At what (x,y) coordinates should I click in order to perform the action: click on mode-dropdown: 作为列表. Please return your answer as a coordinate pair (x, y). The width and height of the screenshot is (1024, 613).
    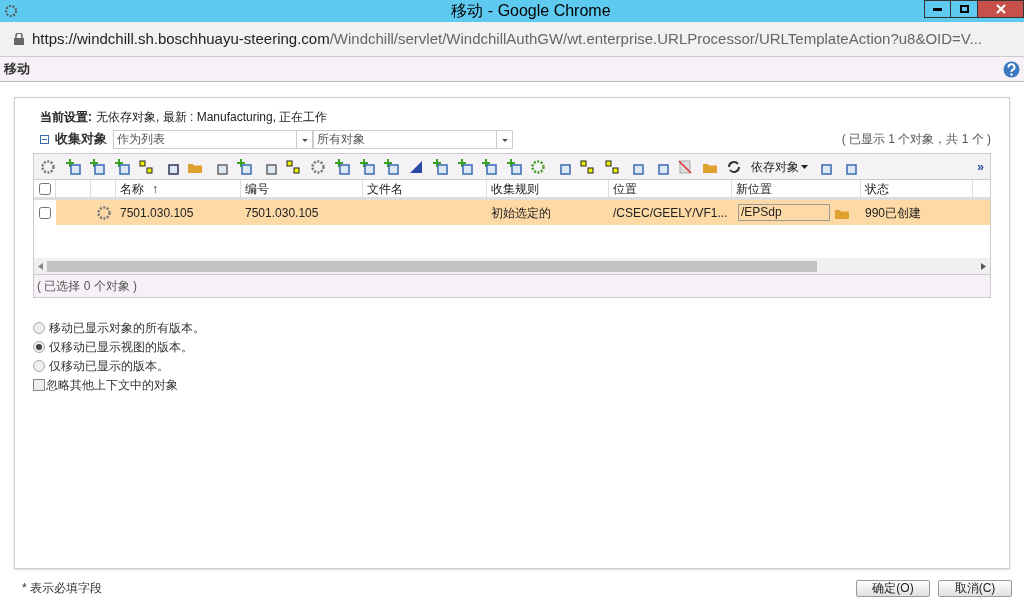
    Looking at the image, I should click on (213, 139).